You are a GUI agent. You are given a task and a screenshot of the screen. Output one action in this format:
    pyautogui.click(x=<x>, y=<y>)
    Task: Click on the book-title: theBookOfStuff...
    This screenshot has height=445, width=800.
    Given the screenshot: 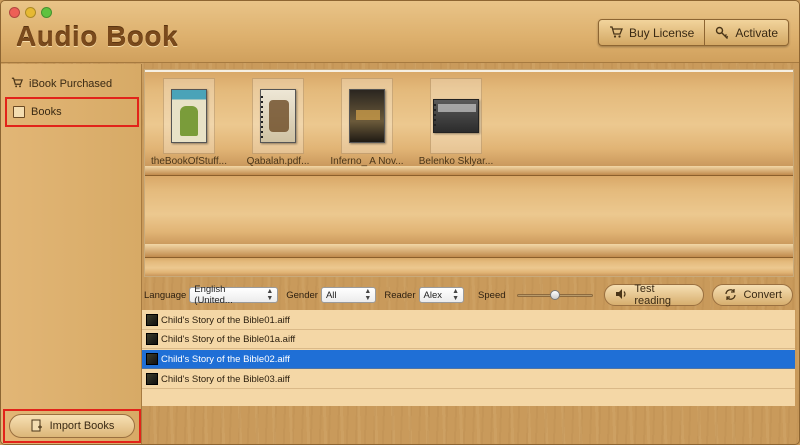 What is the action you would take?
    pyautogui.click(x=189, y=161)
    